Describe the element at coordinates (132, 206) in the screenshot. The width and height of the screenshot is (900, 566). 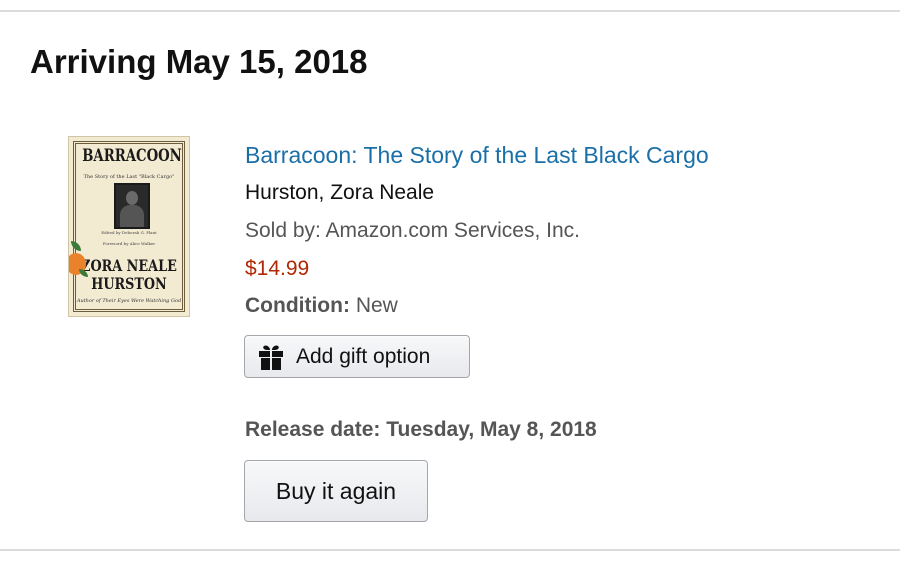
I see `cover-portrait` at that location.